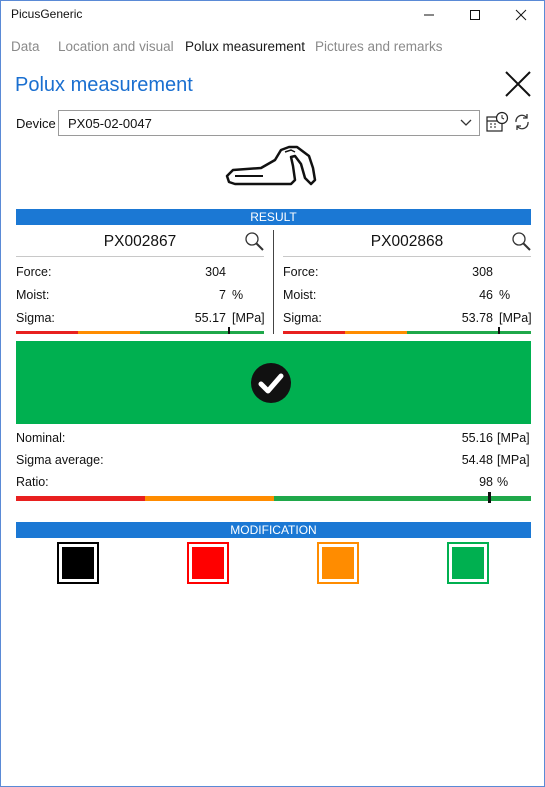  What do you see at coordinates (489, 497) in the screenshot?
I see `ratio-marker` at bounding box center [489, 497].